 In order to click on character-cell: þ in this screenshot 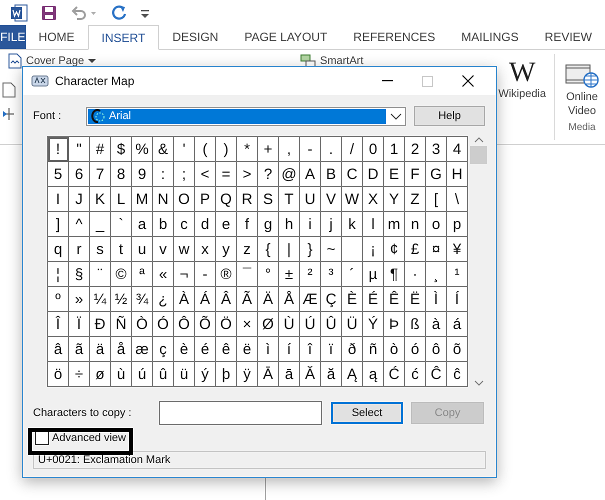, I will do `click(226, 374)`.